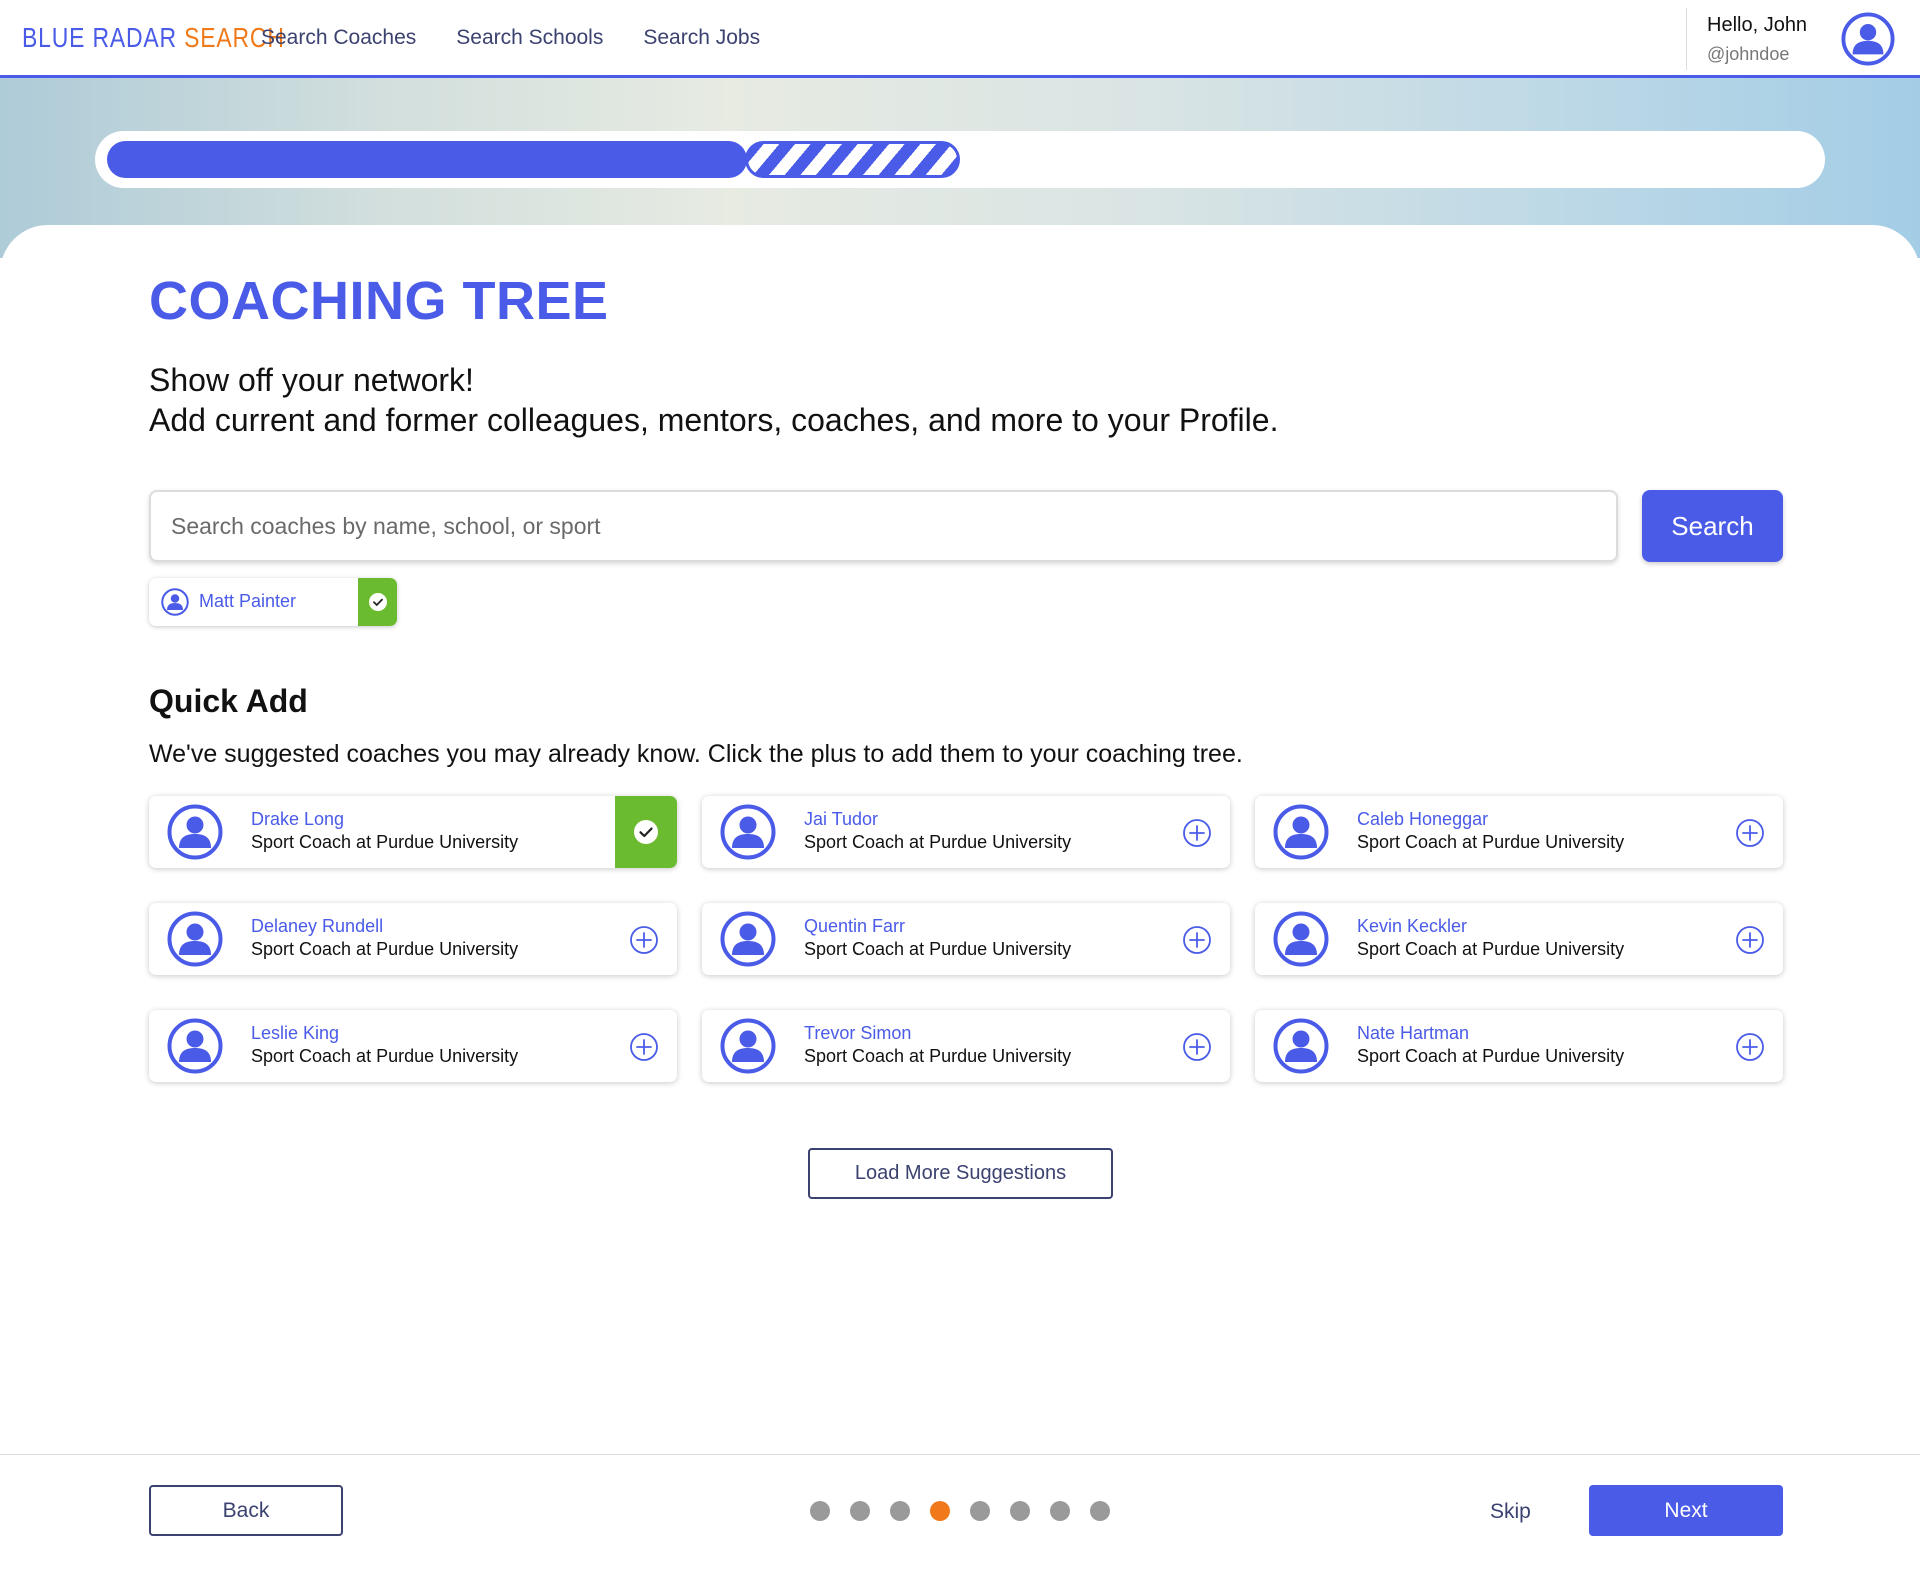 This screenshot has width=1920, height=1573. Describe the element at coordinates (1757, 25) in the screenshot. I see `user-greeting: Hello, John` at that location.